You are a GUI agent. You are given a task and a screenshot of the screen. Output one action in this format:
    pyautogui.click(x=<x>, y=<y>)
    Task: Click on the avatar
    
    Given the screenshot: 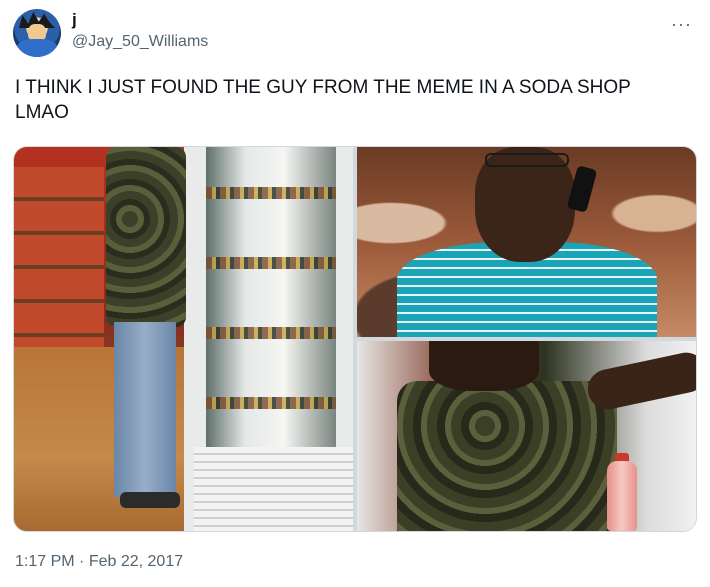 What is the action you would take?
    pyautogui.click(x=37, y=33)
    